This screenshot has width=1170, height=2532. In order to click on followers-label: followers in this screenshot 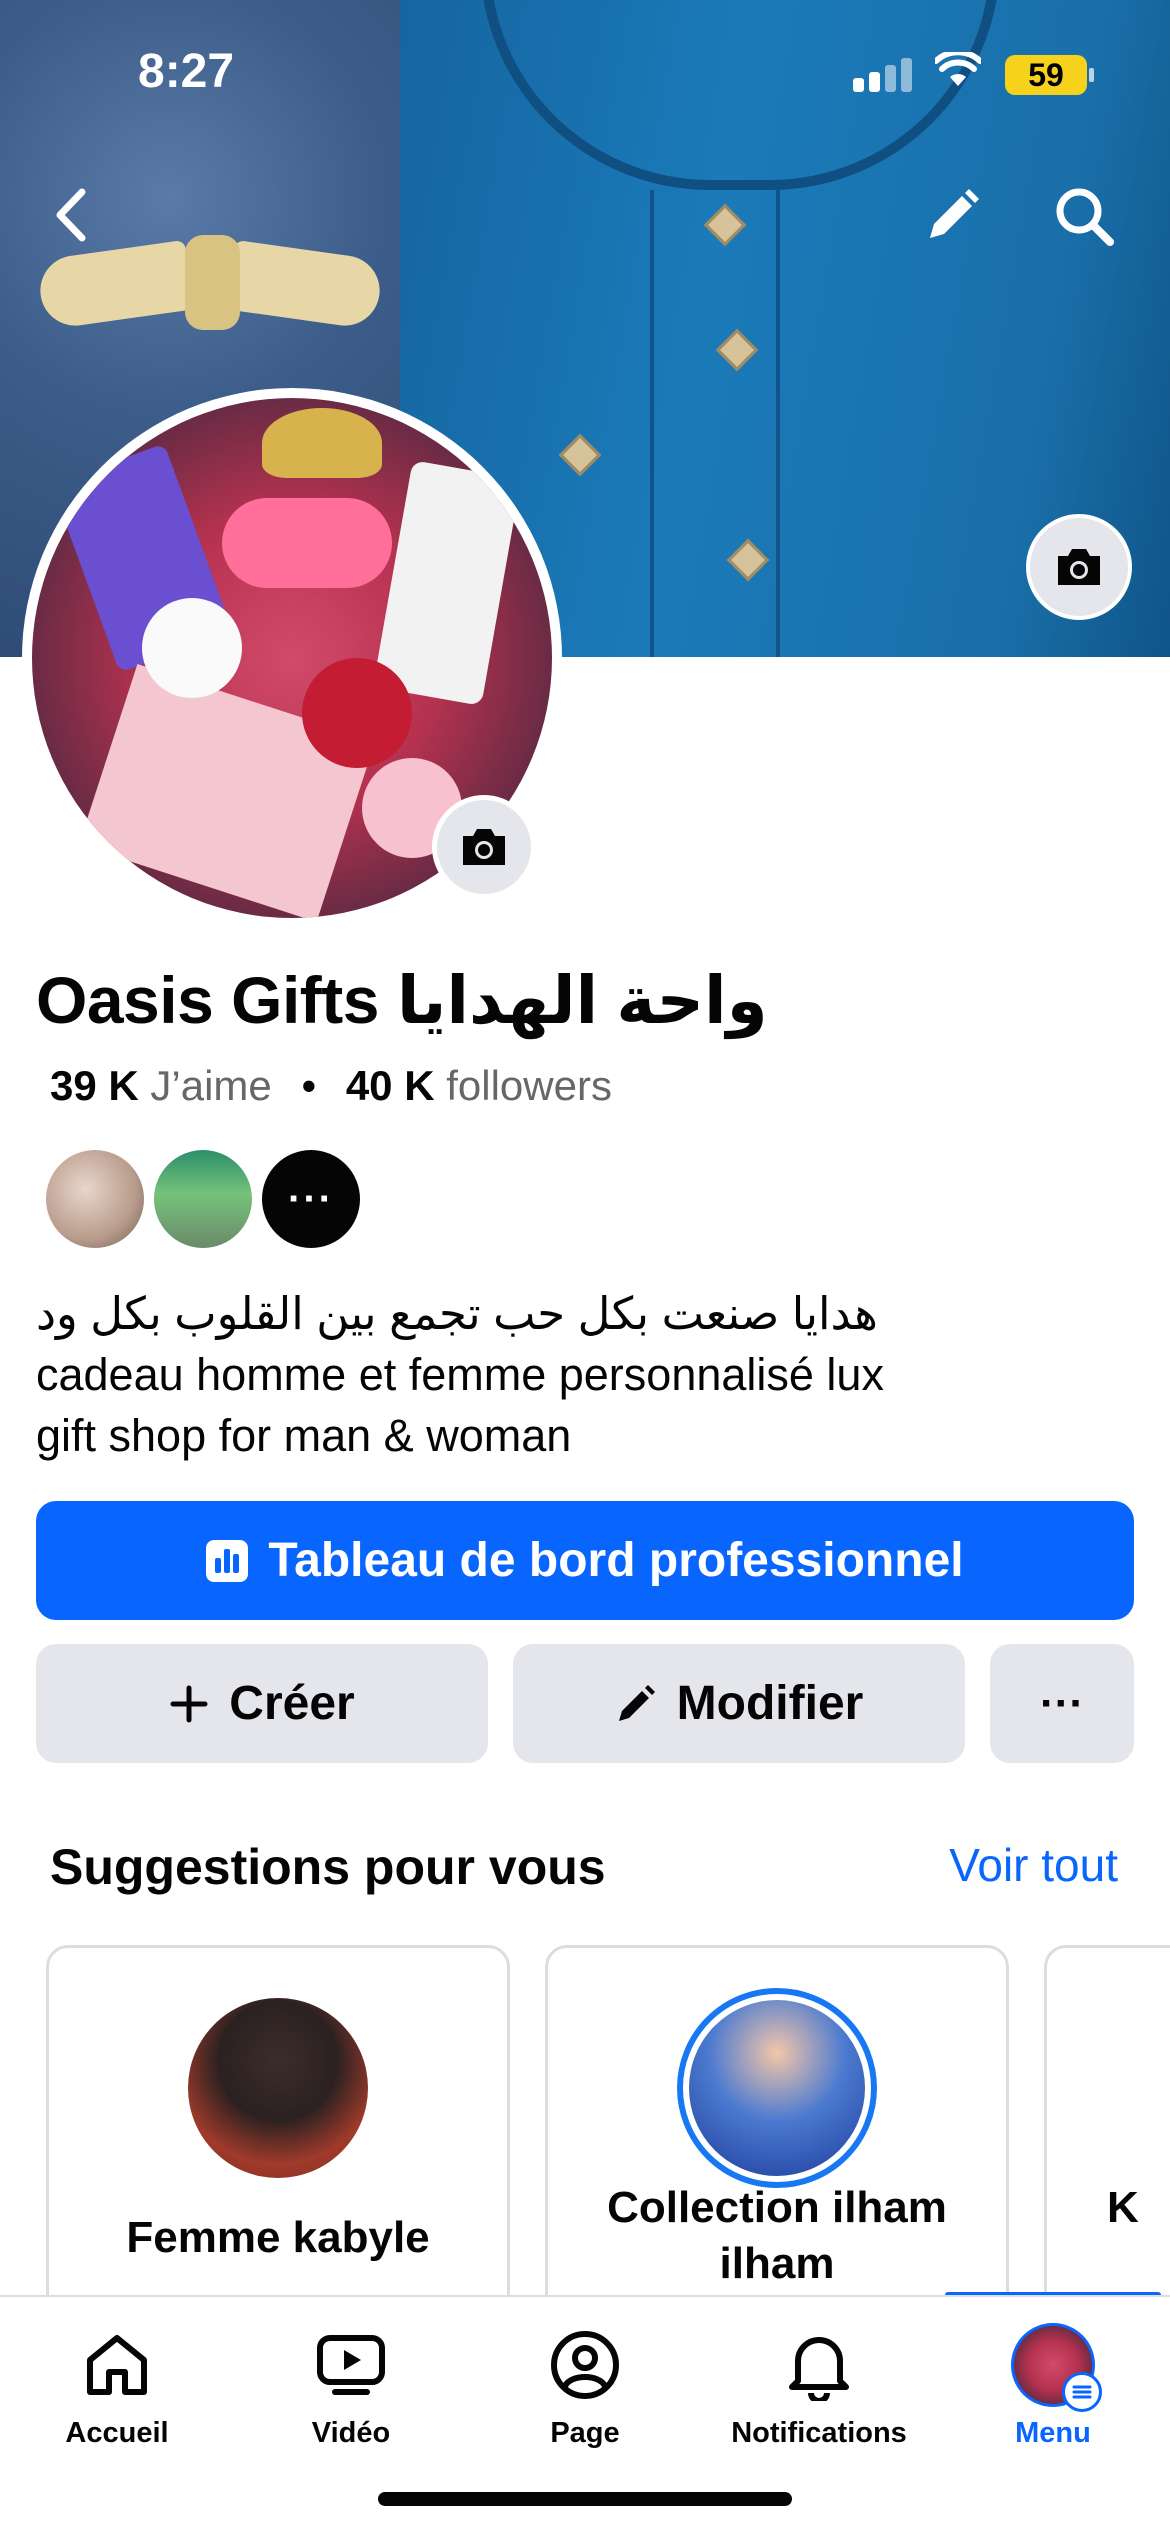, I will do `click(529, 1085)`.